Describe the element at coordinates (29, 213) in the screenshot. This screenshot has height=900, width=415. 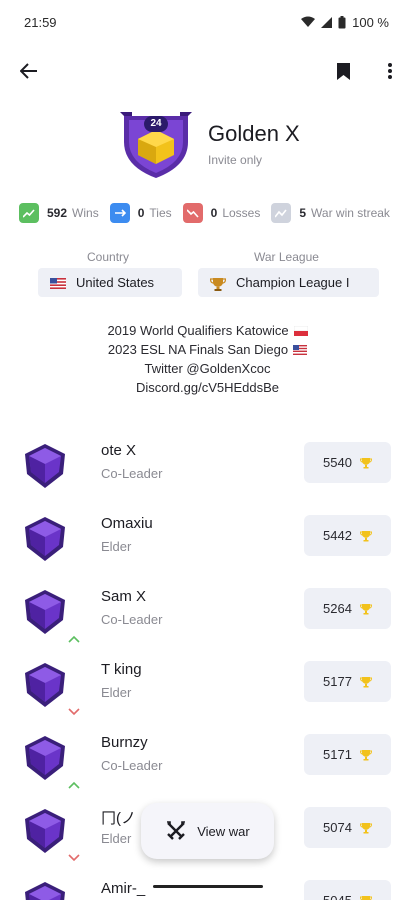
I see `trending-up-icon` at that location.